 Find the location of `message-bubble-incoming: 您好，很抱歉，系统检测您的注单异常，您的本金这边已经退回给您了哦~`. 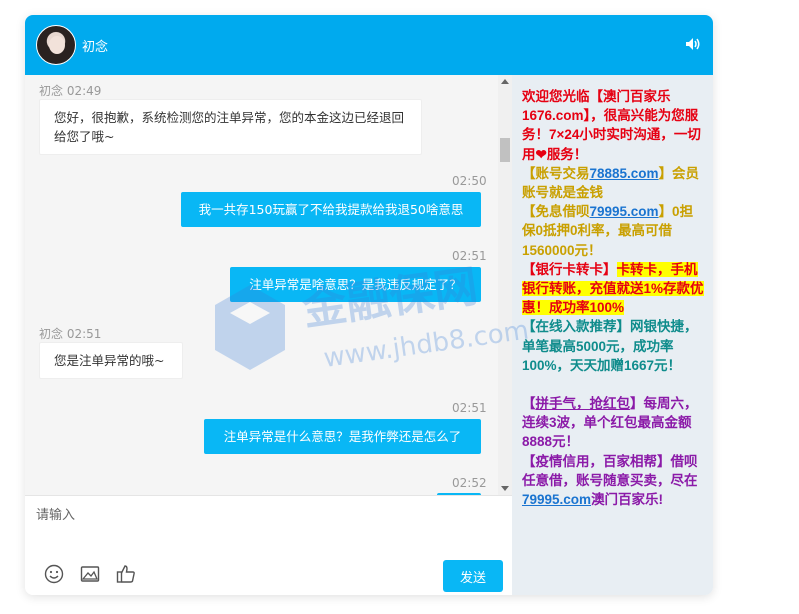

message-bubble-incoming: 您好，很抱歉，系统检测您的注单异常，您的本金这边已经退回给您了哦~ is located at coordinates (230, 127).